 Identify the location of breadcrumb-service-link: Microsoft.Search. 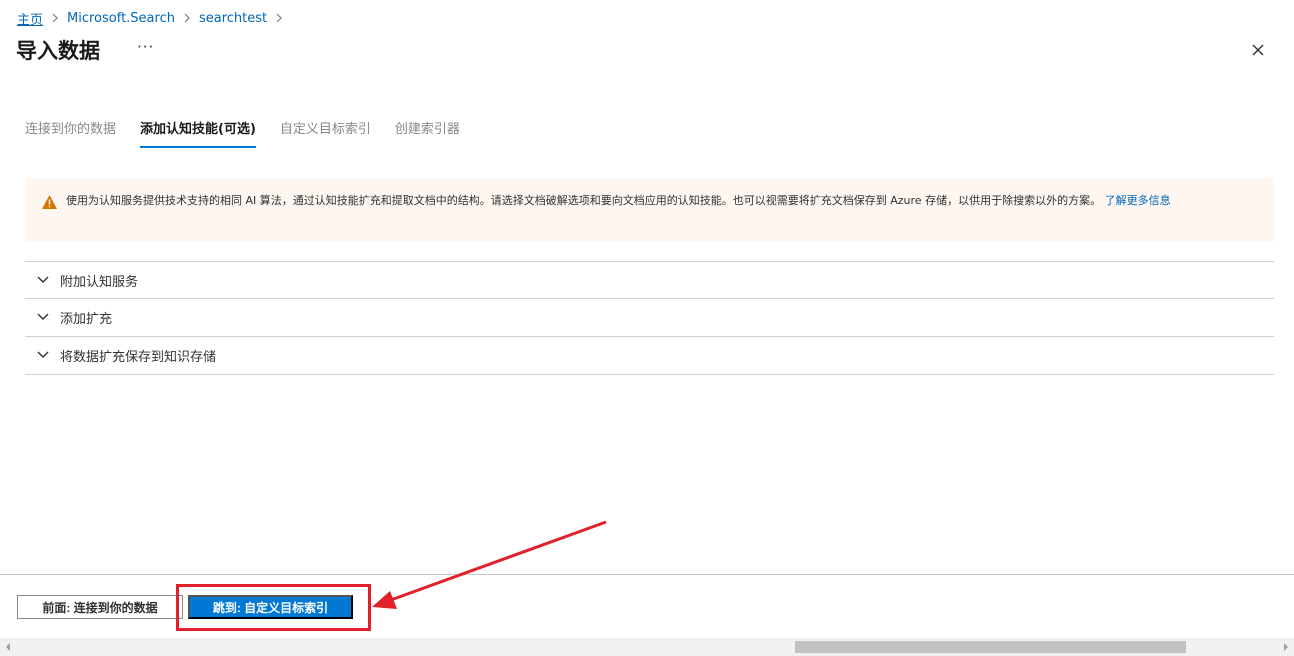
(121, 18).